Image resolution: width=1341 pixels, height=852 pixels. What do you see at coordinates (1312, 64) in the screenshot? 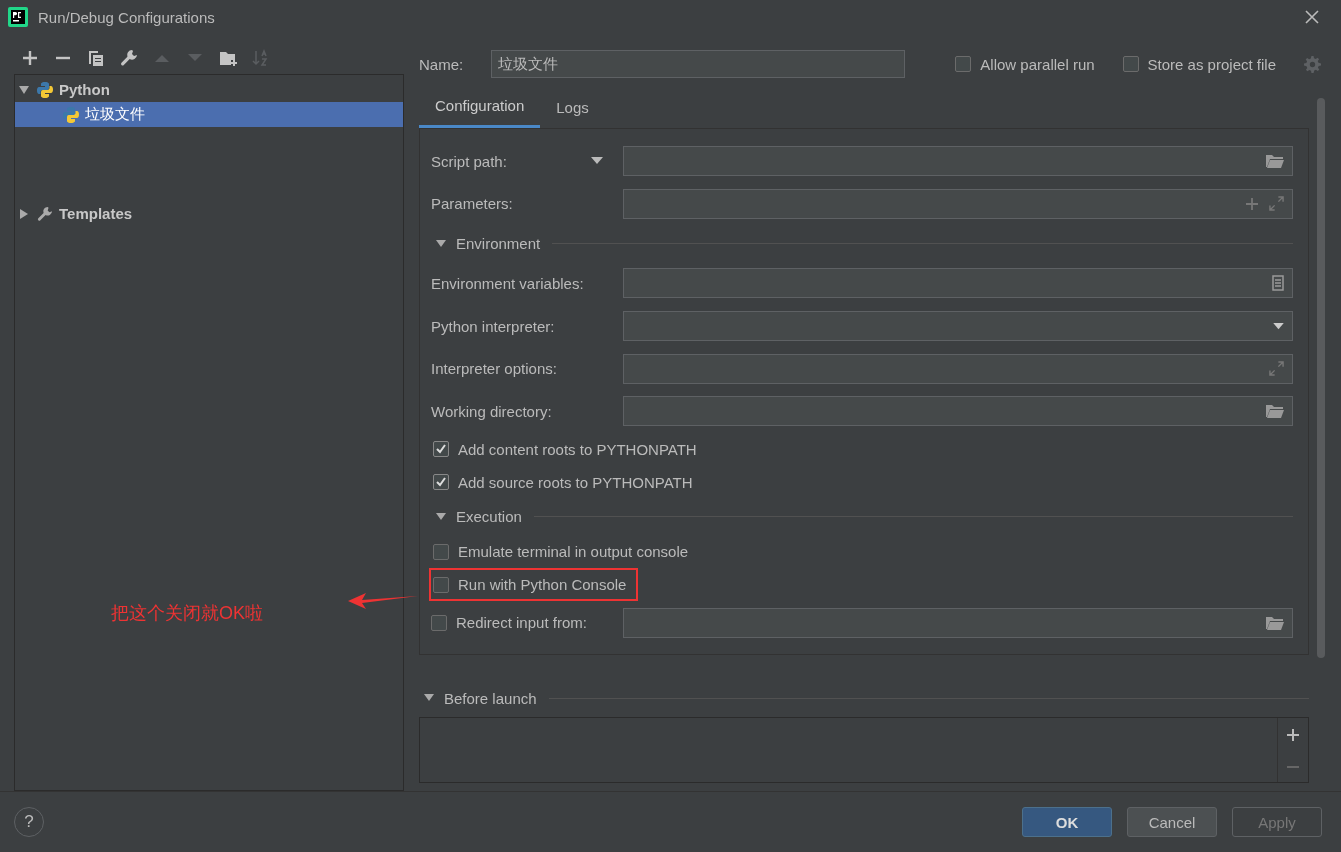
I see `settings-icon` at bounding box center [1312, 64].